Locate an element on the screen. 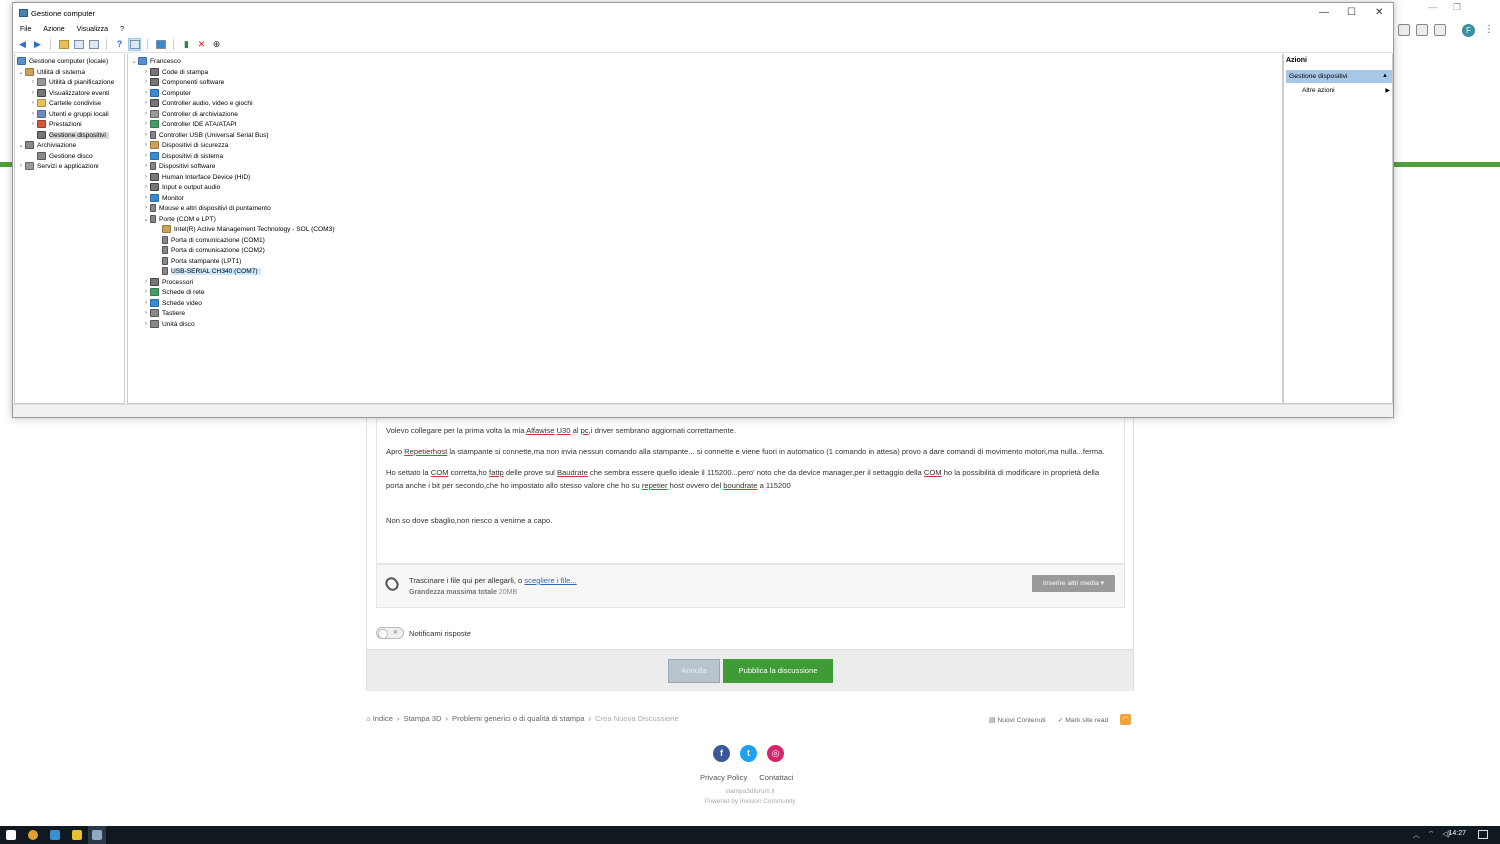  breadcrumb-stampa3d: Stampa 3D is located at coordinates (423, 718).